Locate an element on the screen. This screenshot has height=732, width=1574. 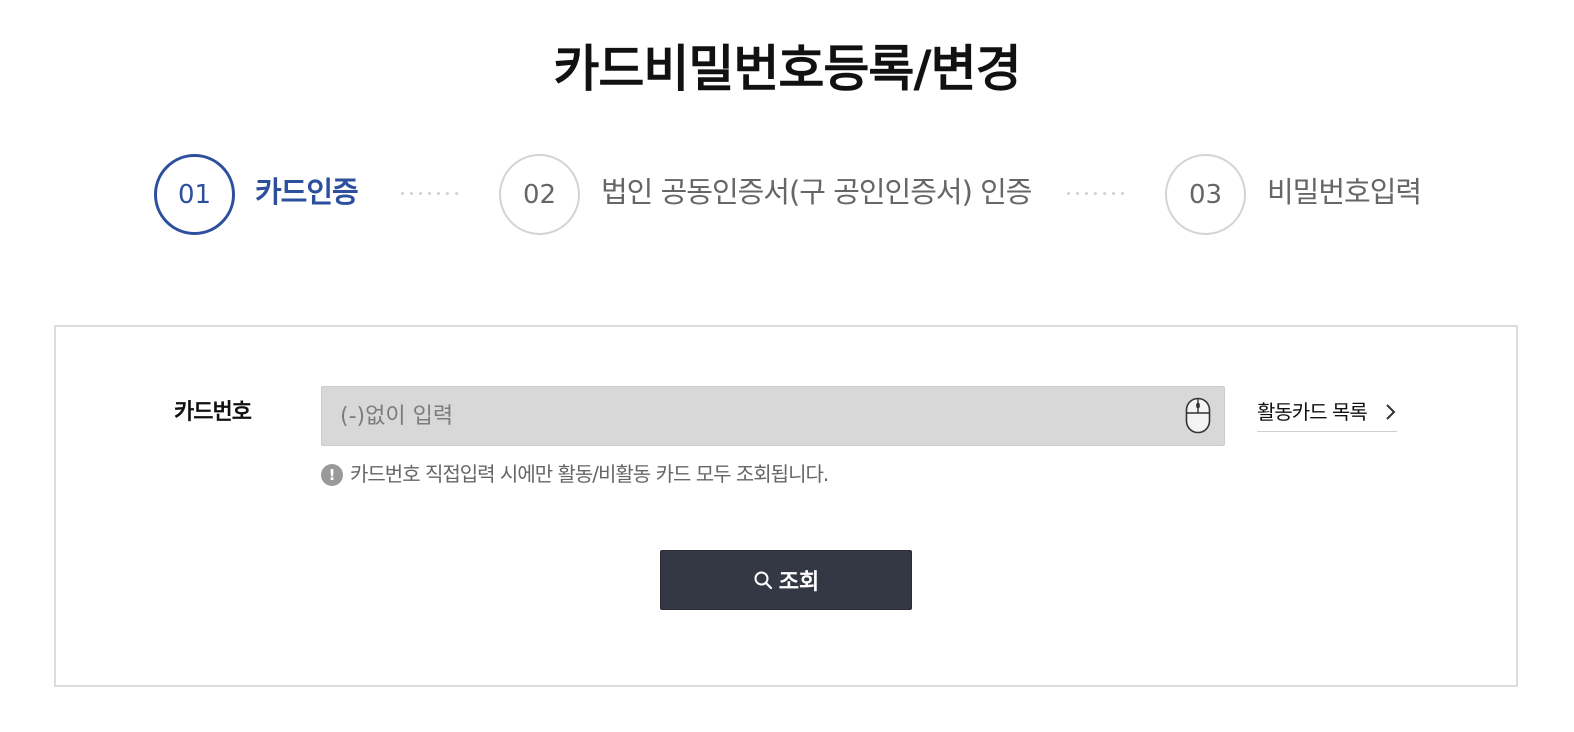
mouse-icon is located at coordinates (1198, 415).